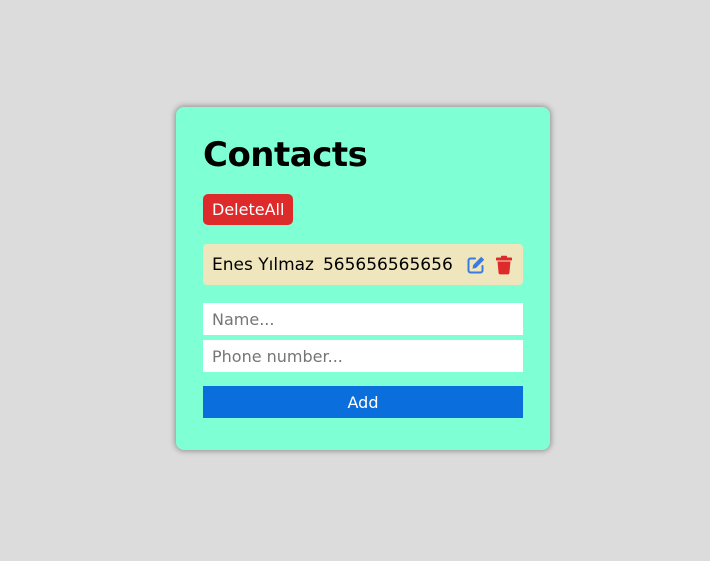 This screenshot has width=710, height=561. Describe the element at coordinates (476, 265) in the screenshot. I see `edit-icon` at that location.